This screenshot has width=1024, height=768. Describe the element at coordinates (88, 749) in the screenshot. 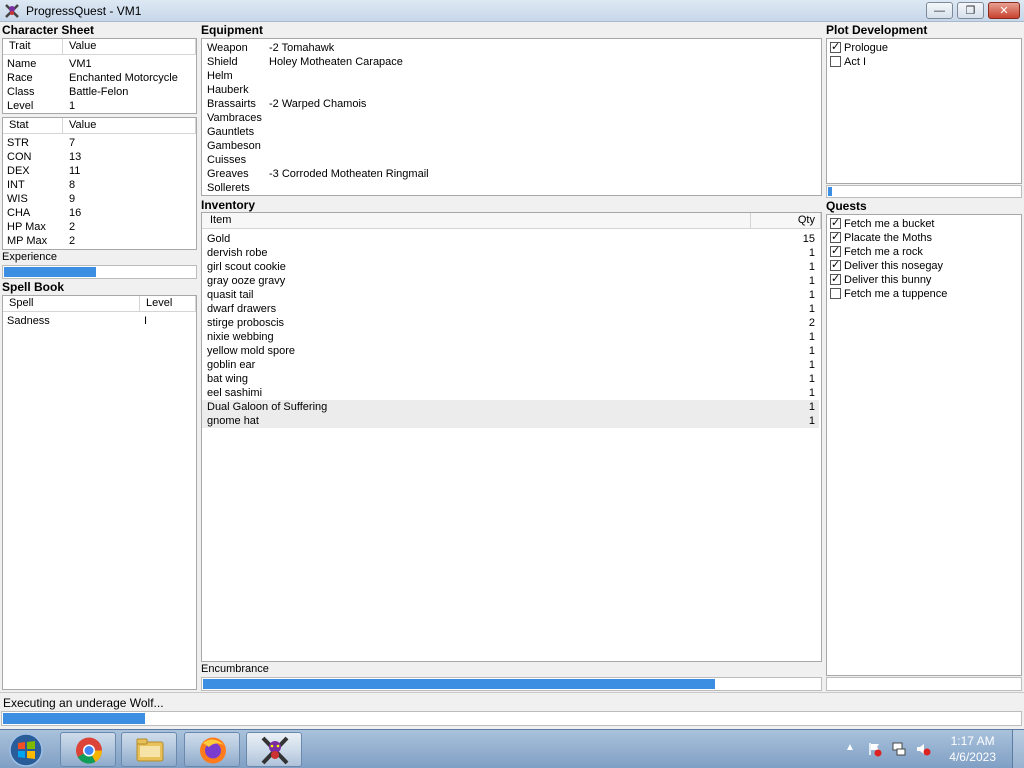

I see `chrome-taskbar-button` at that location.